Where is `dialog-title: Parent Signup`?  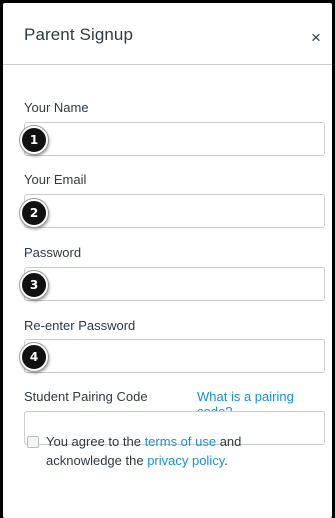
dialog-title: Parent Signup is located at coordinates (79, 34).